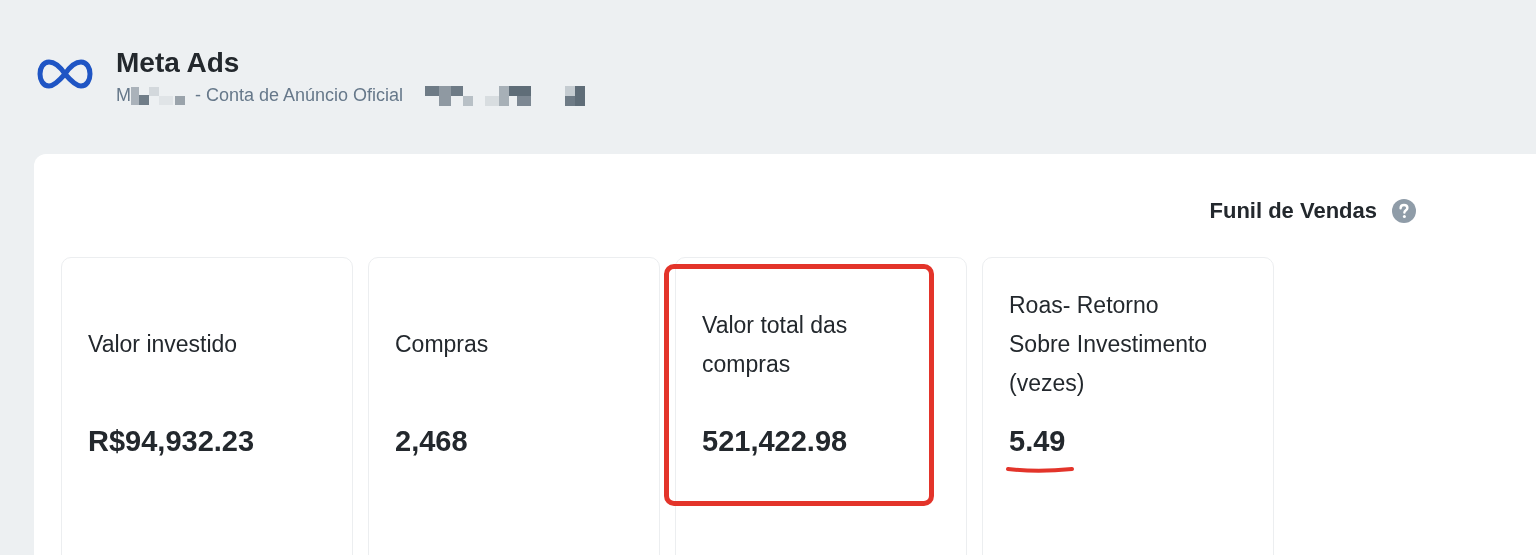 Image resolution: width=1536 pixels, height=555 pixels. What do you see at coordinates (163, 344) in the screenshot?
I see `metric-label: Valor investido` at bounding box center [163, 344].